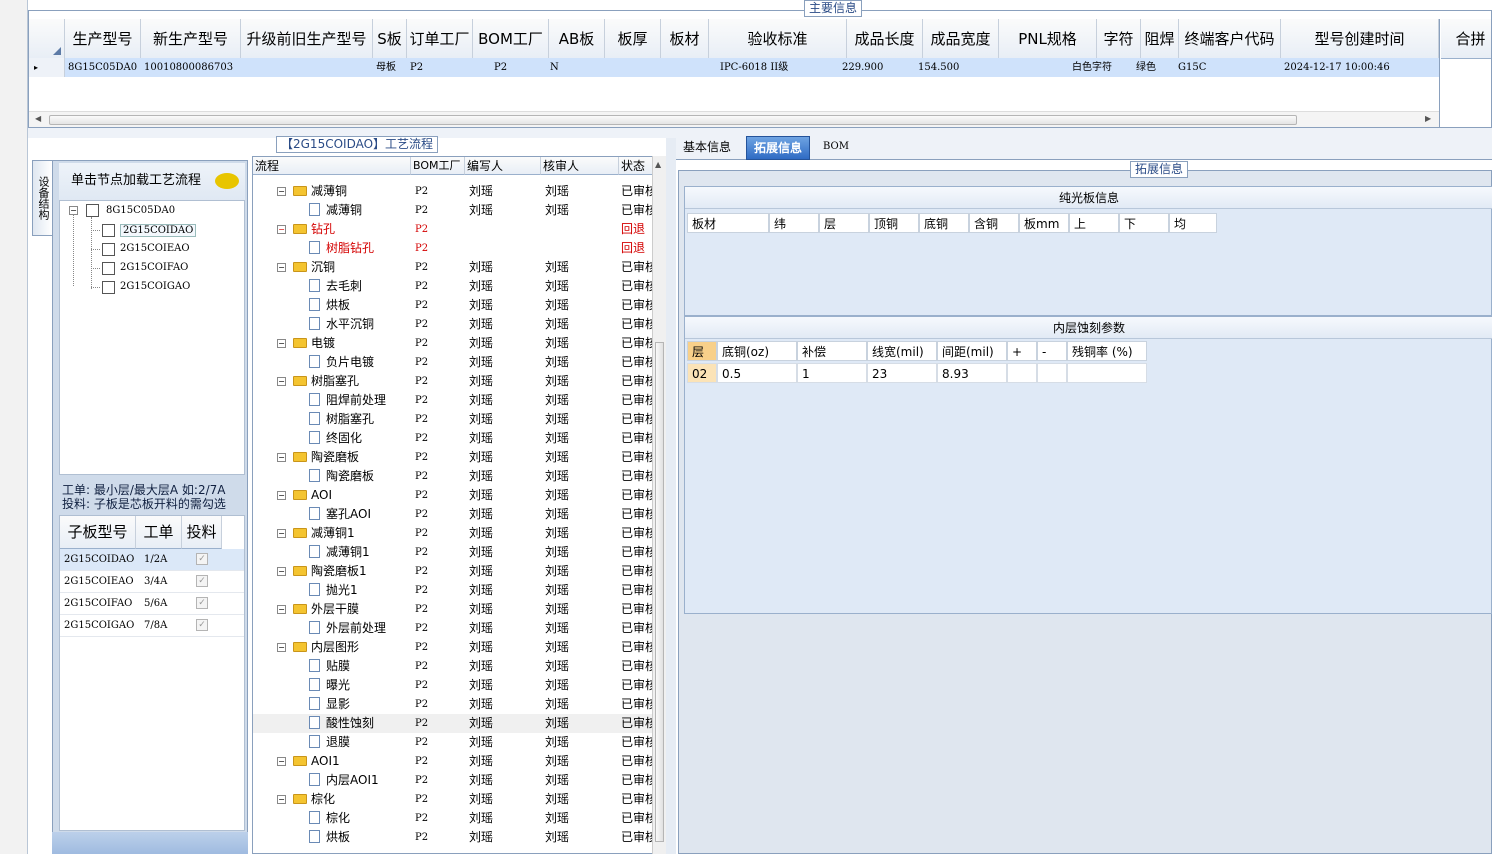 This screenshot has width=1492, height=854. I want to click on process-row: AOI − P2 刘瑶 刘瑶 已审核, so click(453, 495).